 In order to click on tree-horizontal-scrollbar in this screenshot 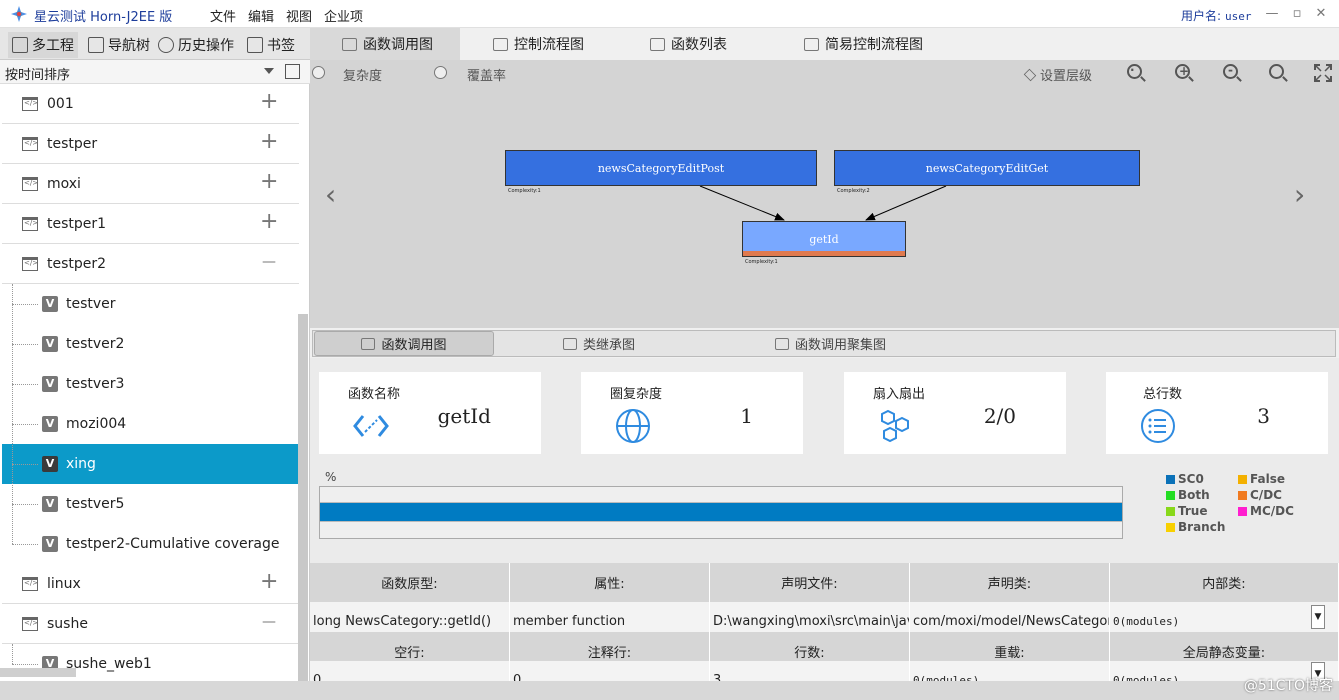, I will do `click(38, 672)`.